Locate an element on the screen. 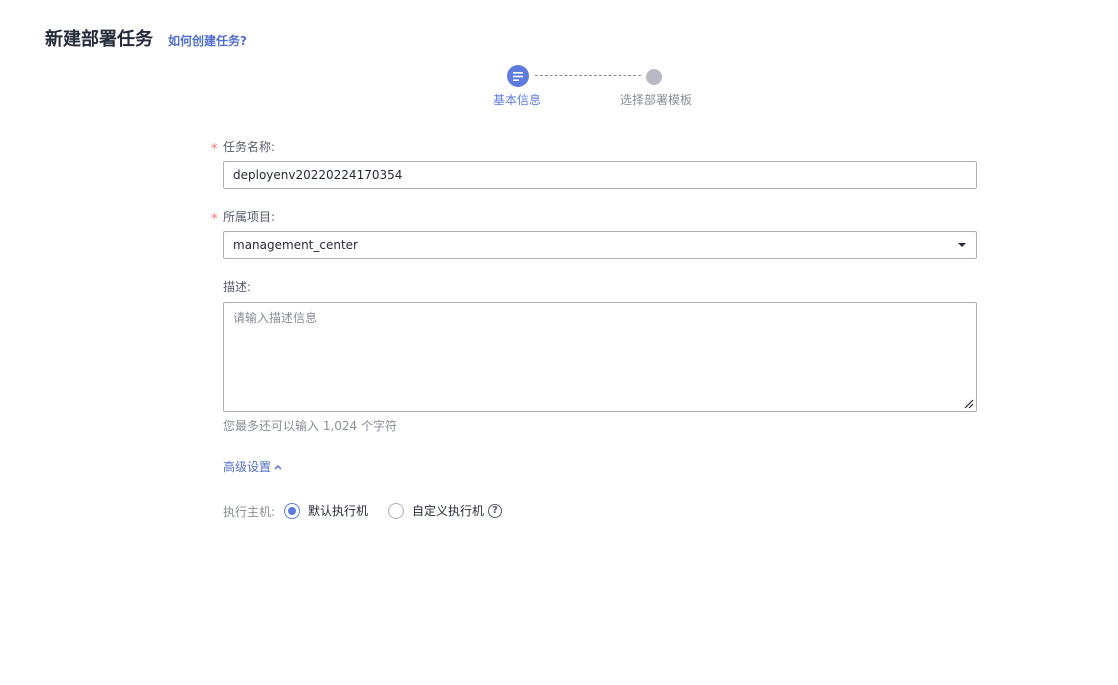 The width and height of the screenshot is (1118, 685). step-2-label: 选择部署模板 is located at coordinates (656, 100).